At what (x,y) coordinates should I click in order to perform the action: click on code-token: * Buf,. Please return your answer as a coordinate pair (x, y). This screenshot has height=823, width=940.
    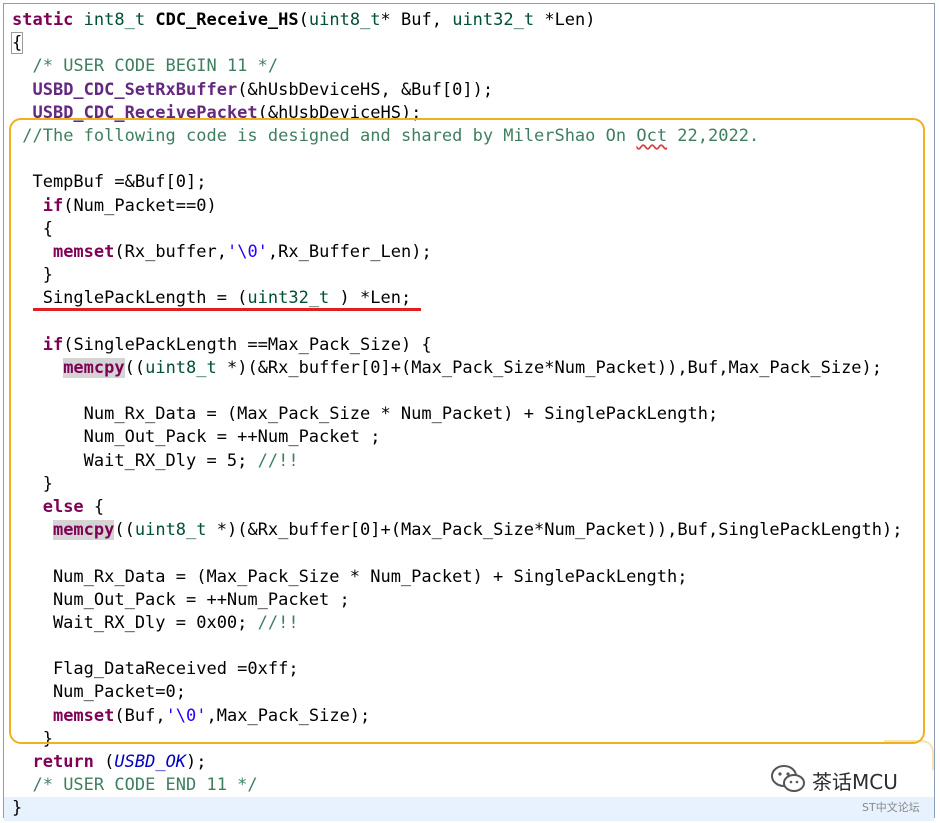
    Looking at the image, I should click on (416, 20).